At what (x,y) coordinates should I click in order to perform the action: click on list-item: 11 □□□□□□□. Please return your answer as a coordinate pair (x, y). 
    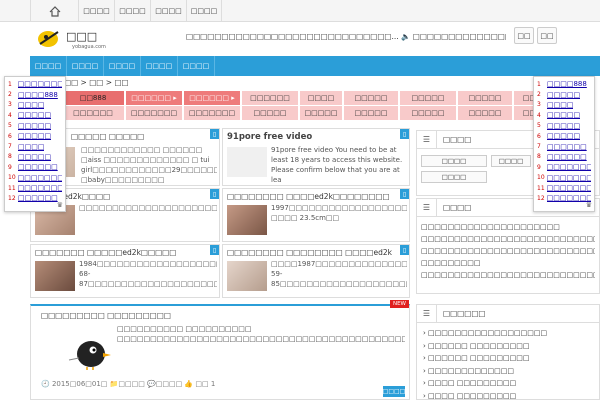
    Looking at the image, I should click on (35, 188).